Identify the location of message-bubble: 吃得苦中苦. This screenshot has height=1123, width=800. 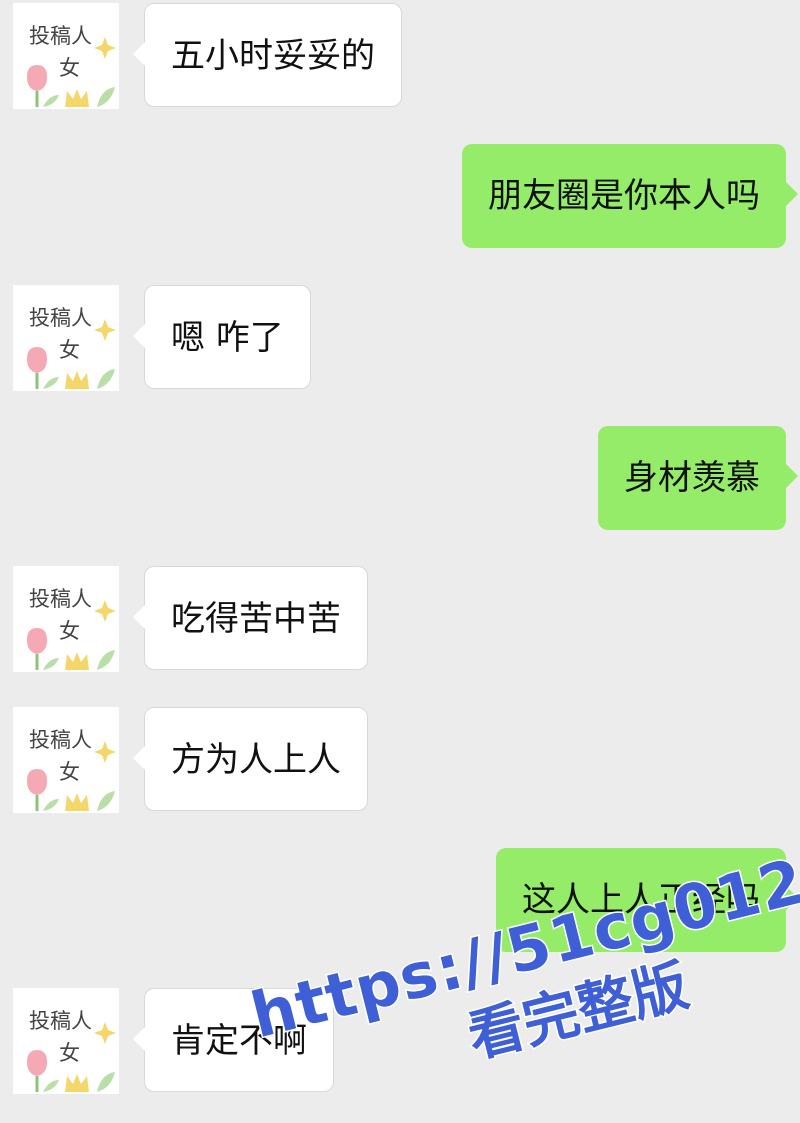
(250, 618).